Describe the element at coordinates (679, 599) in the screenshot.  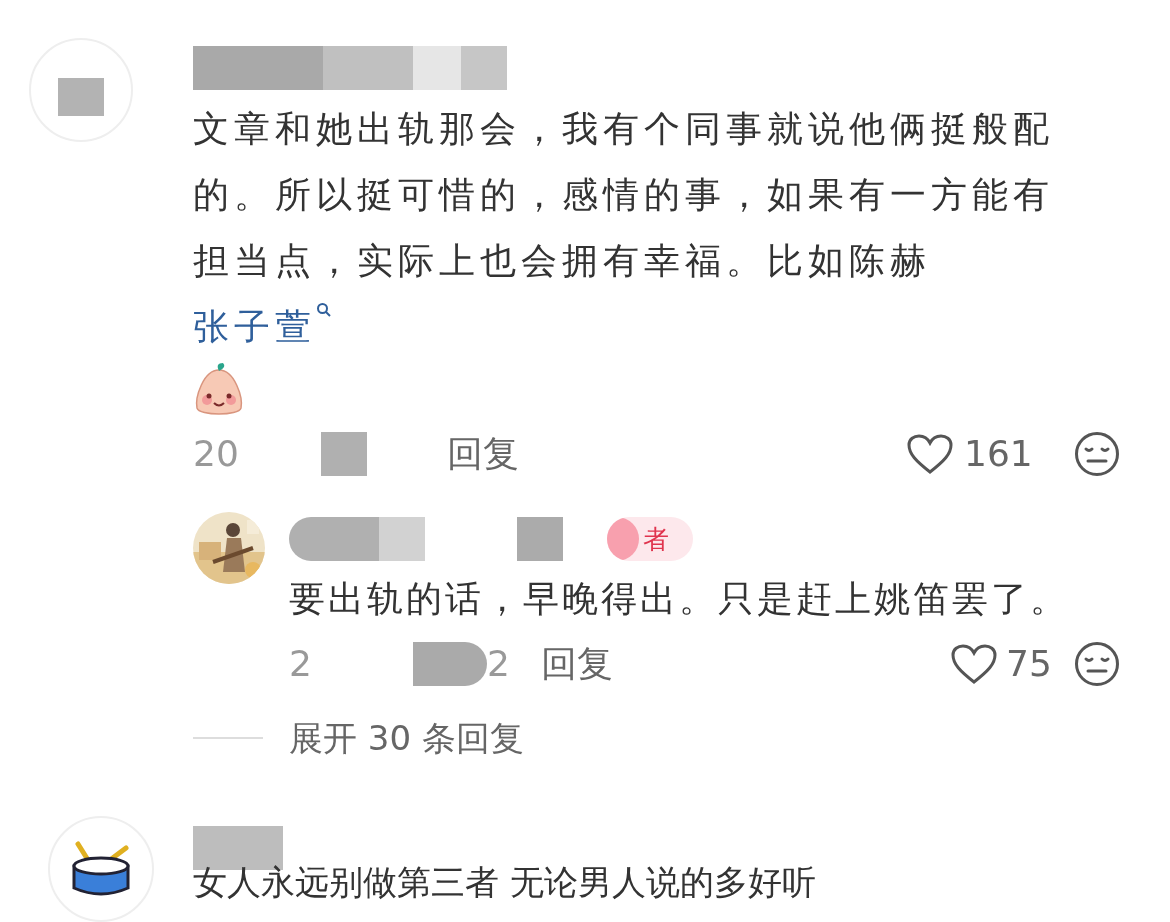
I see `reply-text: 要出轨的话，早晚得出。只是赶上姚笛罢了。` at that location.